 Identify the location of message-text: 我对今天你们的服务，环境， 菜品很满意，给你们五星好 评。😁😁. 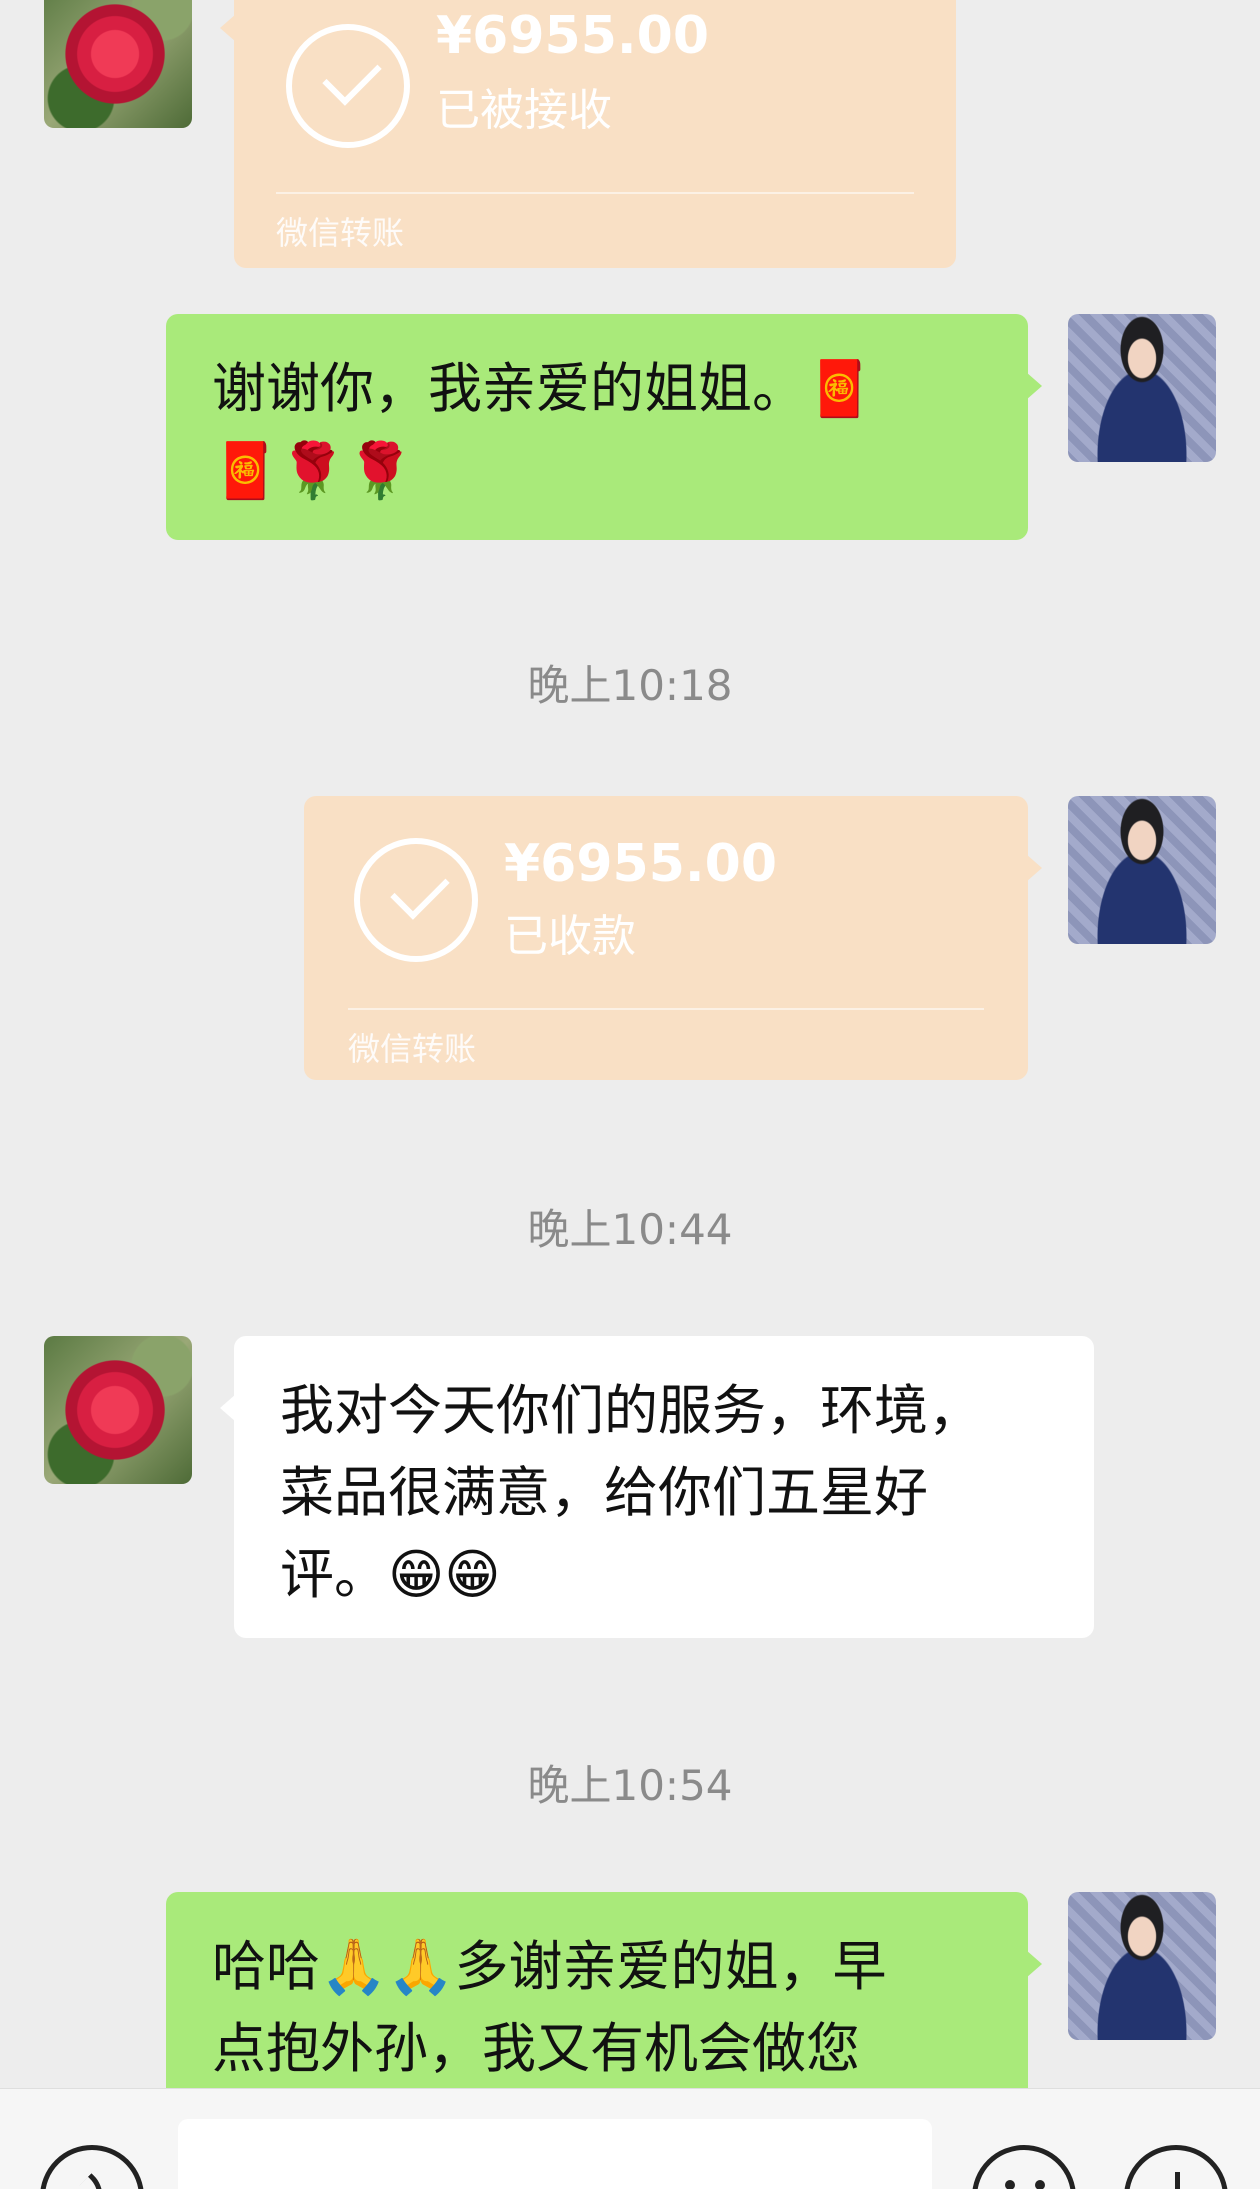
(631, 1492).